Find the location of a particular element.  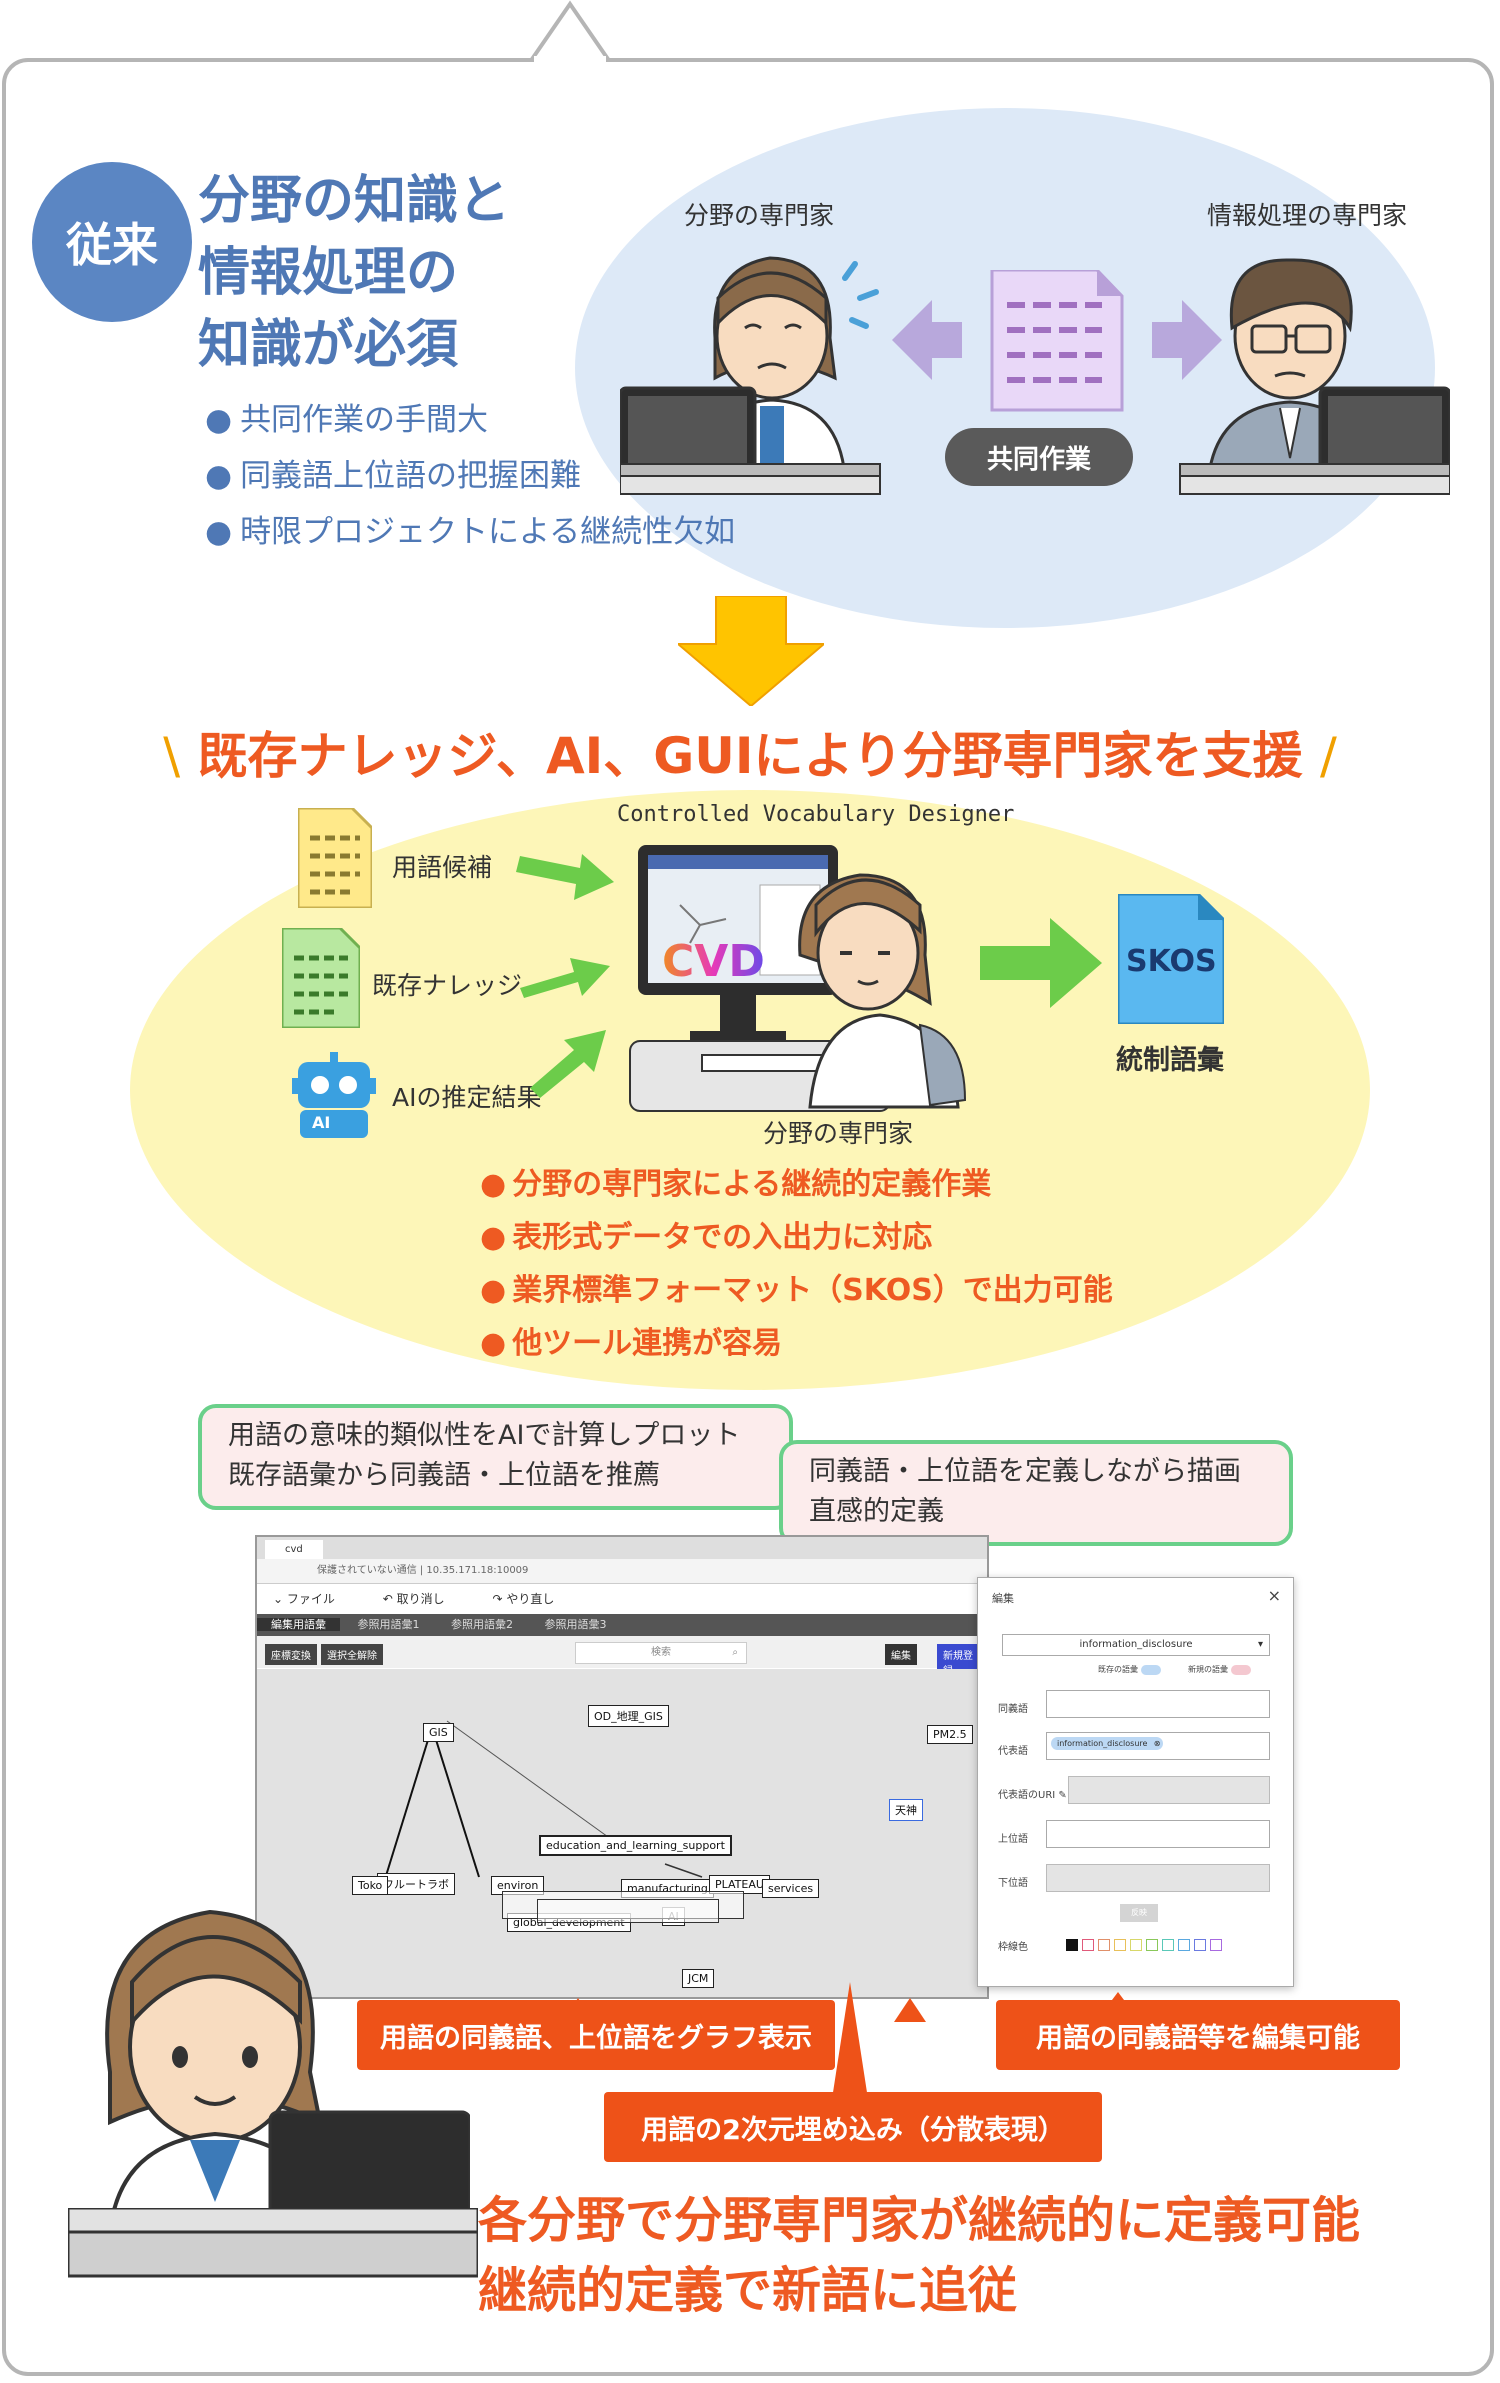

bullet-item: 業界標準フォーマット（SKOS）で出力可能 is located at coordinates (796, 1290).